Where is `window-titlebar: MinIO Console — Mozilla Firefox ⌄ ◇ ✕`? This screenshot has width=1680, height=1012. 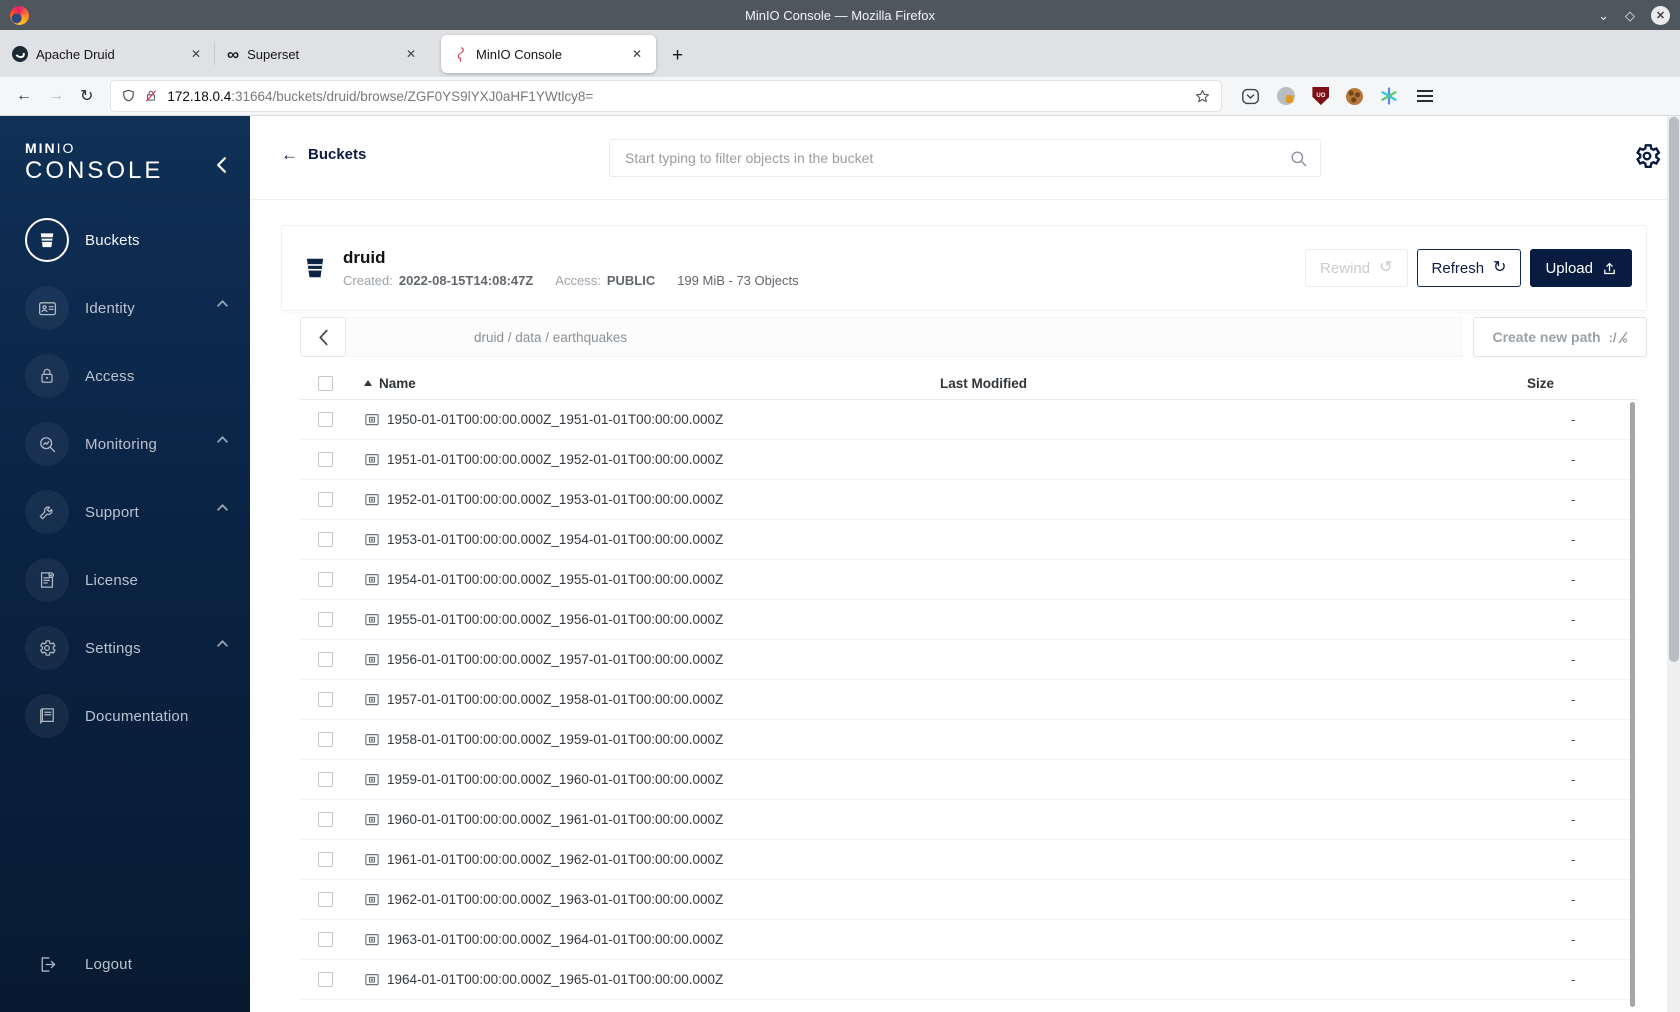
window-titlebar: MinIO Console — Mozilla Firefox ⌄ ◇ ✕ is located at coordinates (840, 15).